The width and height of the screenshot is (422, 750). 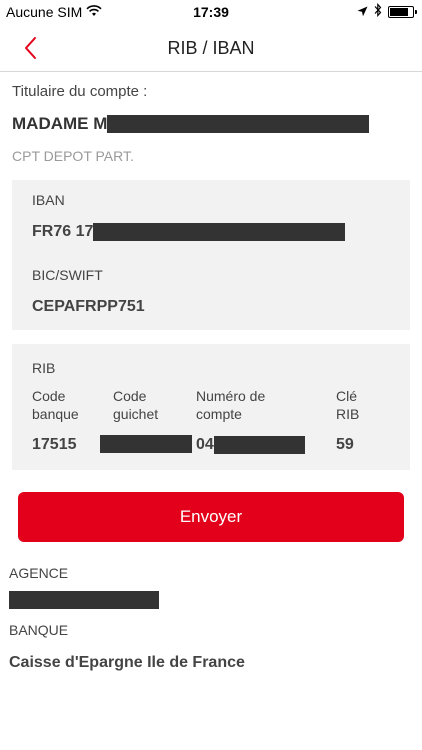 I want to click on redacted-iban, so click(x=219, y=232).